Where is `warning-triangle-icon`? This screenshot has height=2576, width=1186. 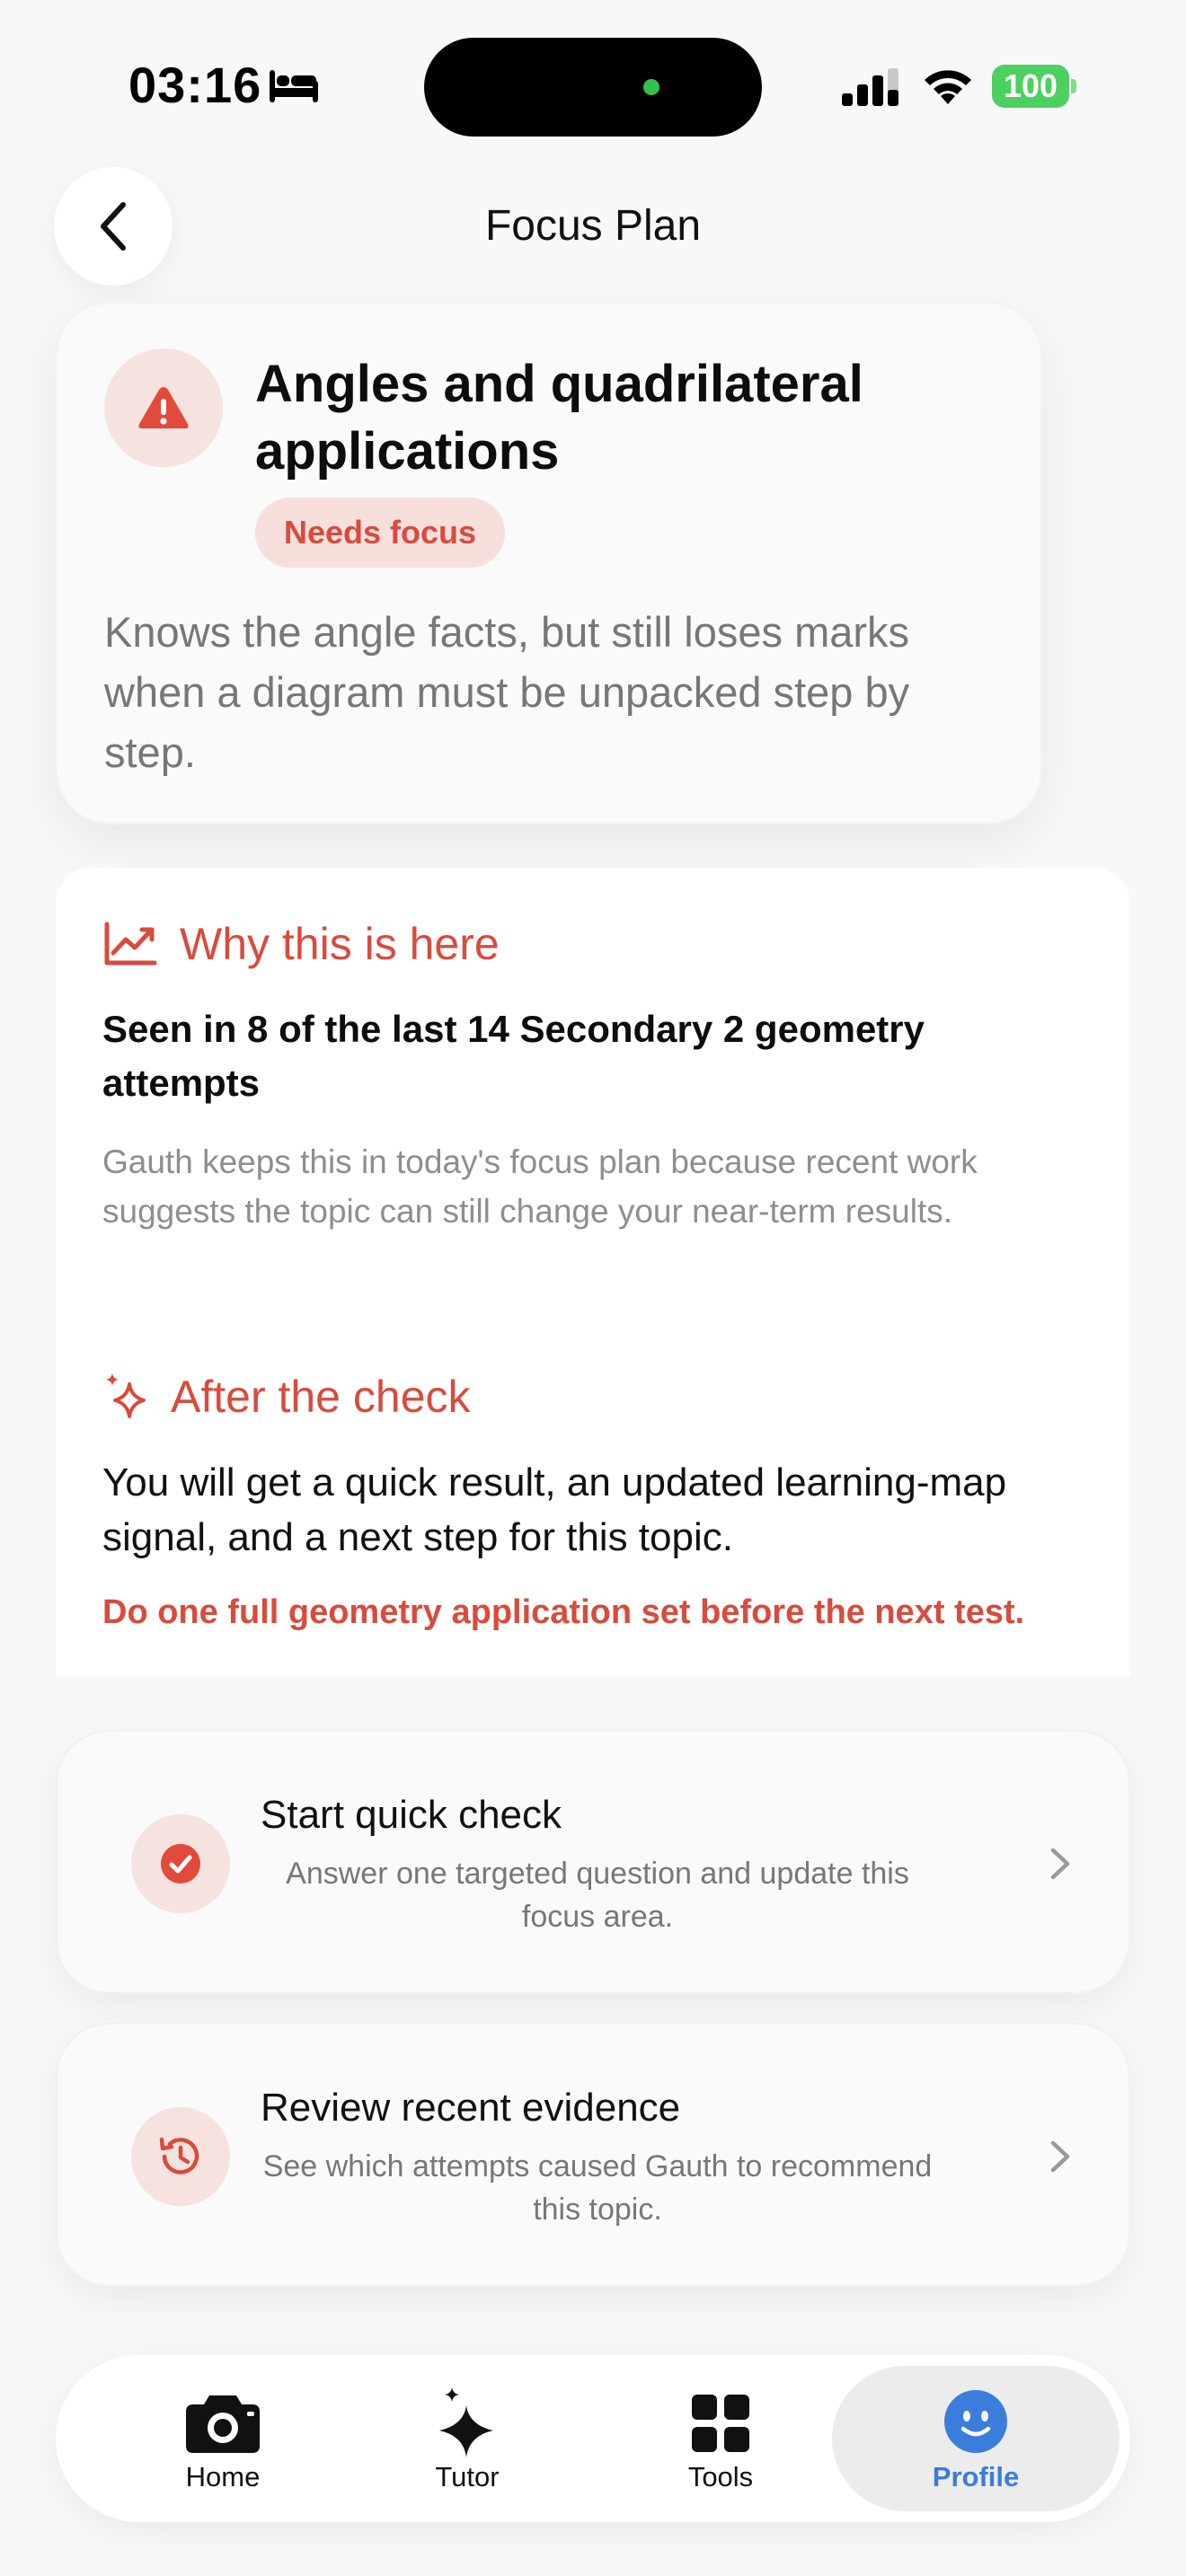 warning-triangle-icon is located at coordinates (163, 407).